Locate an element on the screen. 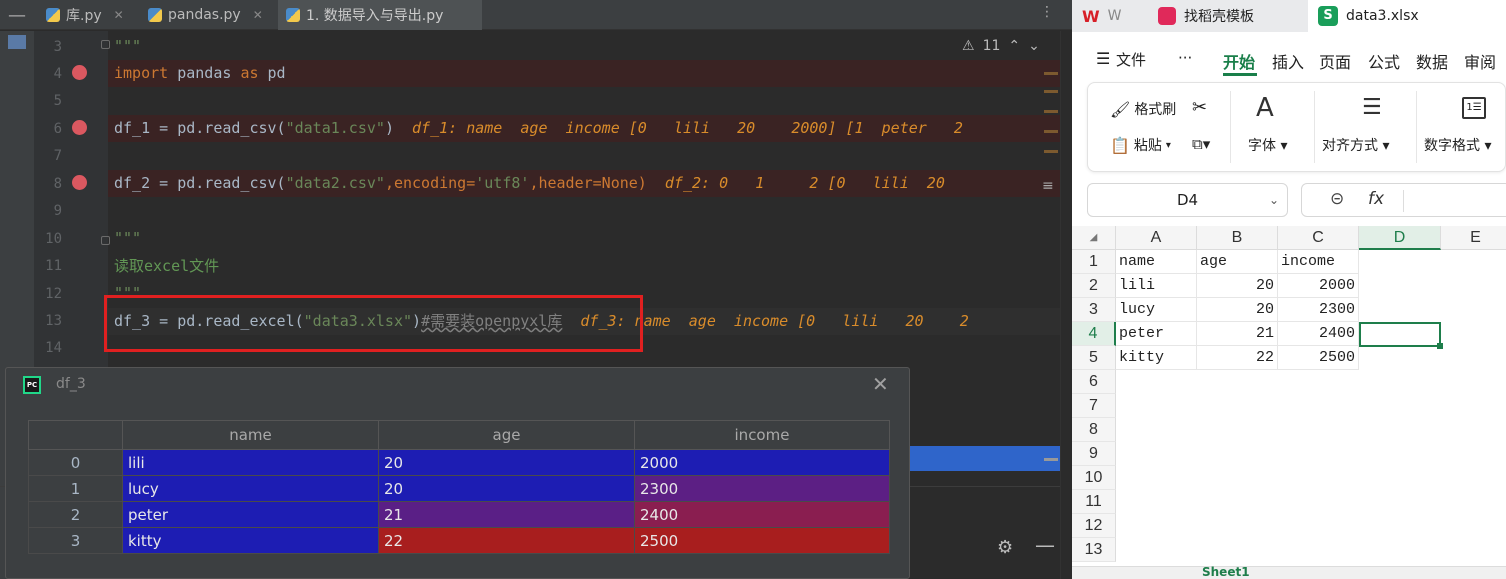 This screenshot has height=579, width=1506. table-row: 3 kitty 22 2500 is located at coordinates (459, 540).